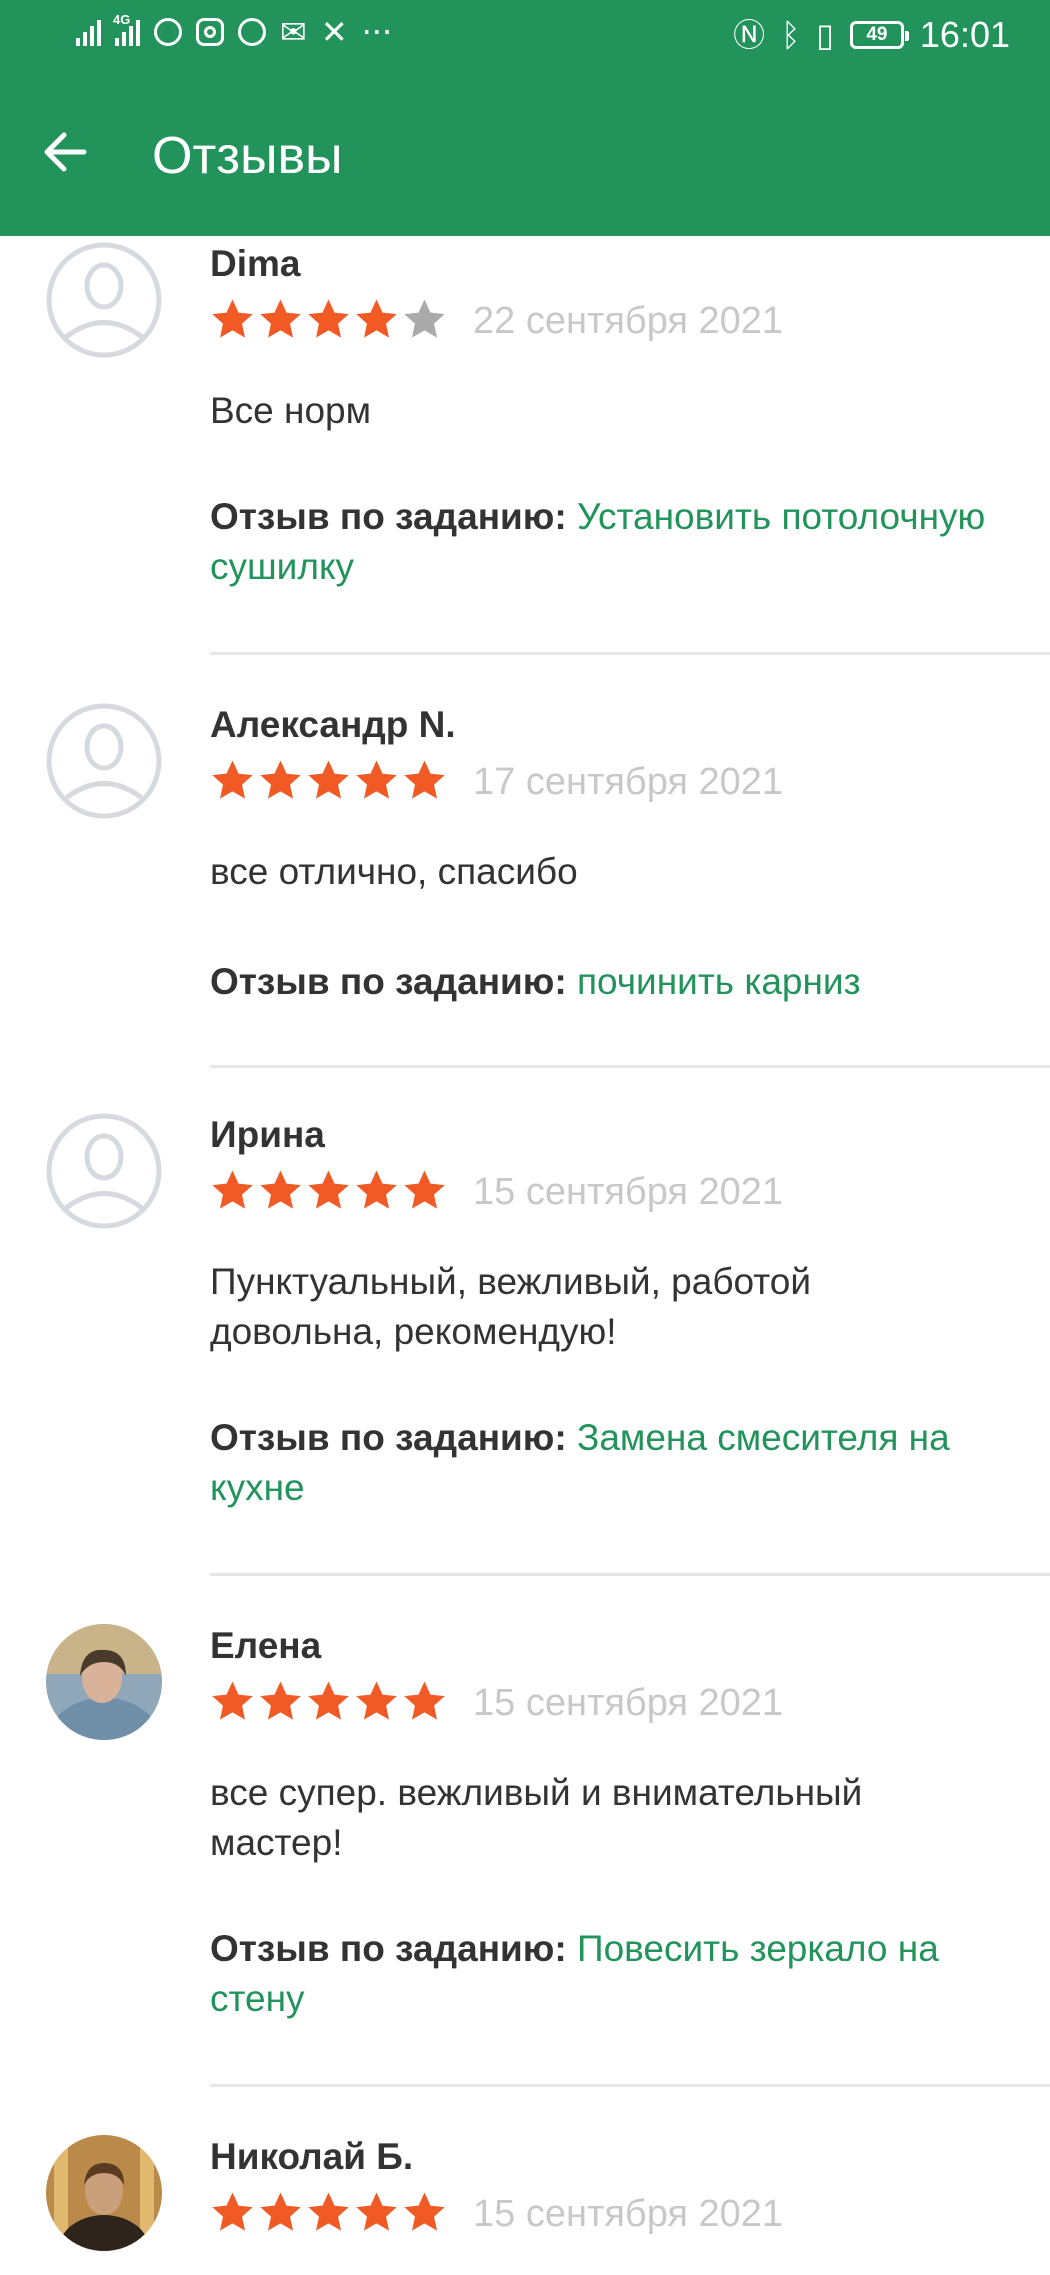 The image size is (1050, 2275). Describe the element at coordinates (312, 2156) in the screenshot. I see `reviewer-name: Николай Б.` at that location.